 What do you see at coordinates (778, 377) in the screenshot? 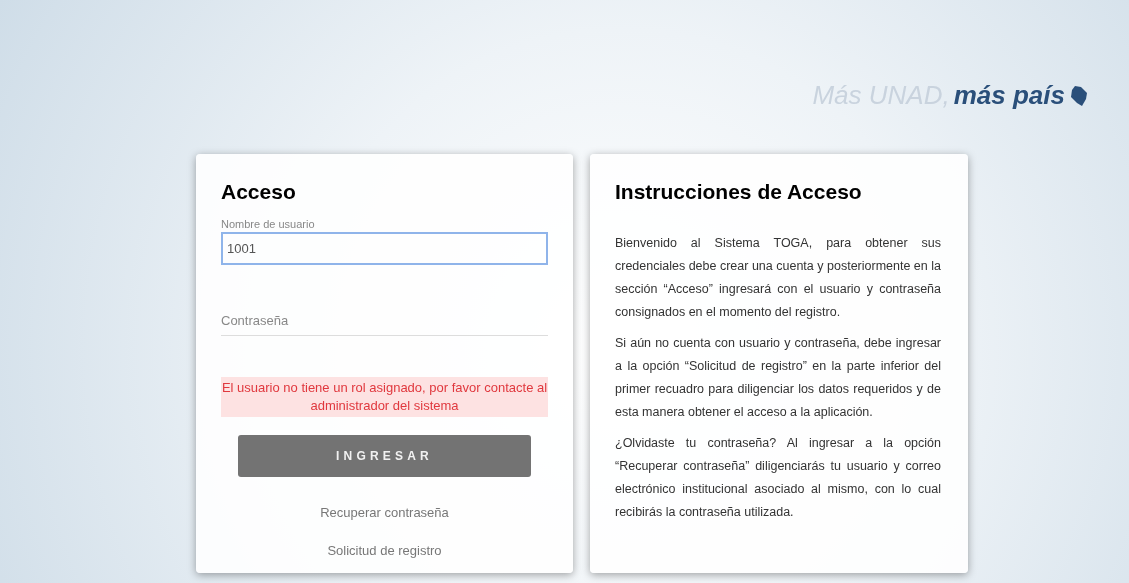
I see `instructions-paragraph: Si aún no cuenta con usuario y contraseña, debe ingresar a la opción “Solicitud de registro” en la parte inferior del primer recuadro para diligenciar los datos requeridos y de esta manera obtener el acceso a la aplicación.` at bounding box center [778, 377].